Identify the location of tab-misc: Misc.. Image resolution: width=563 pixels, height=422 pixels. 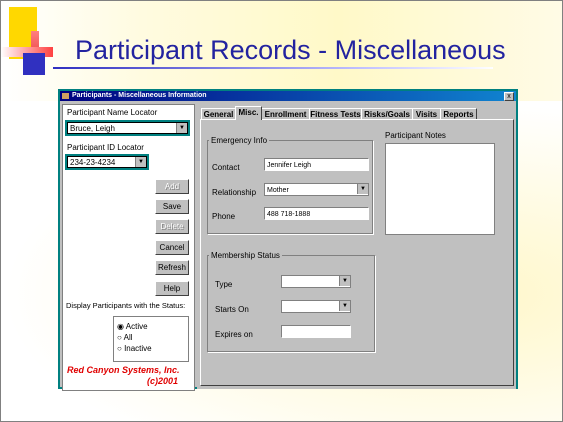
(248, 113).